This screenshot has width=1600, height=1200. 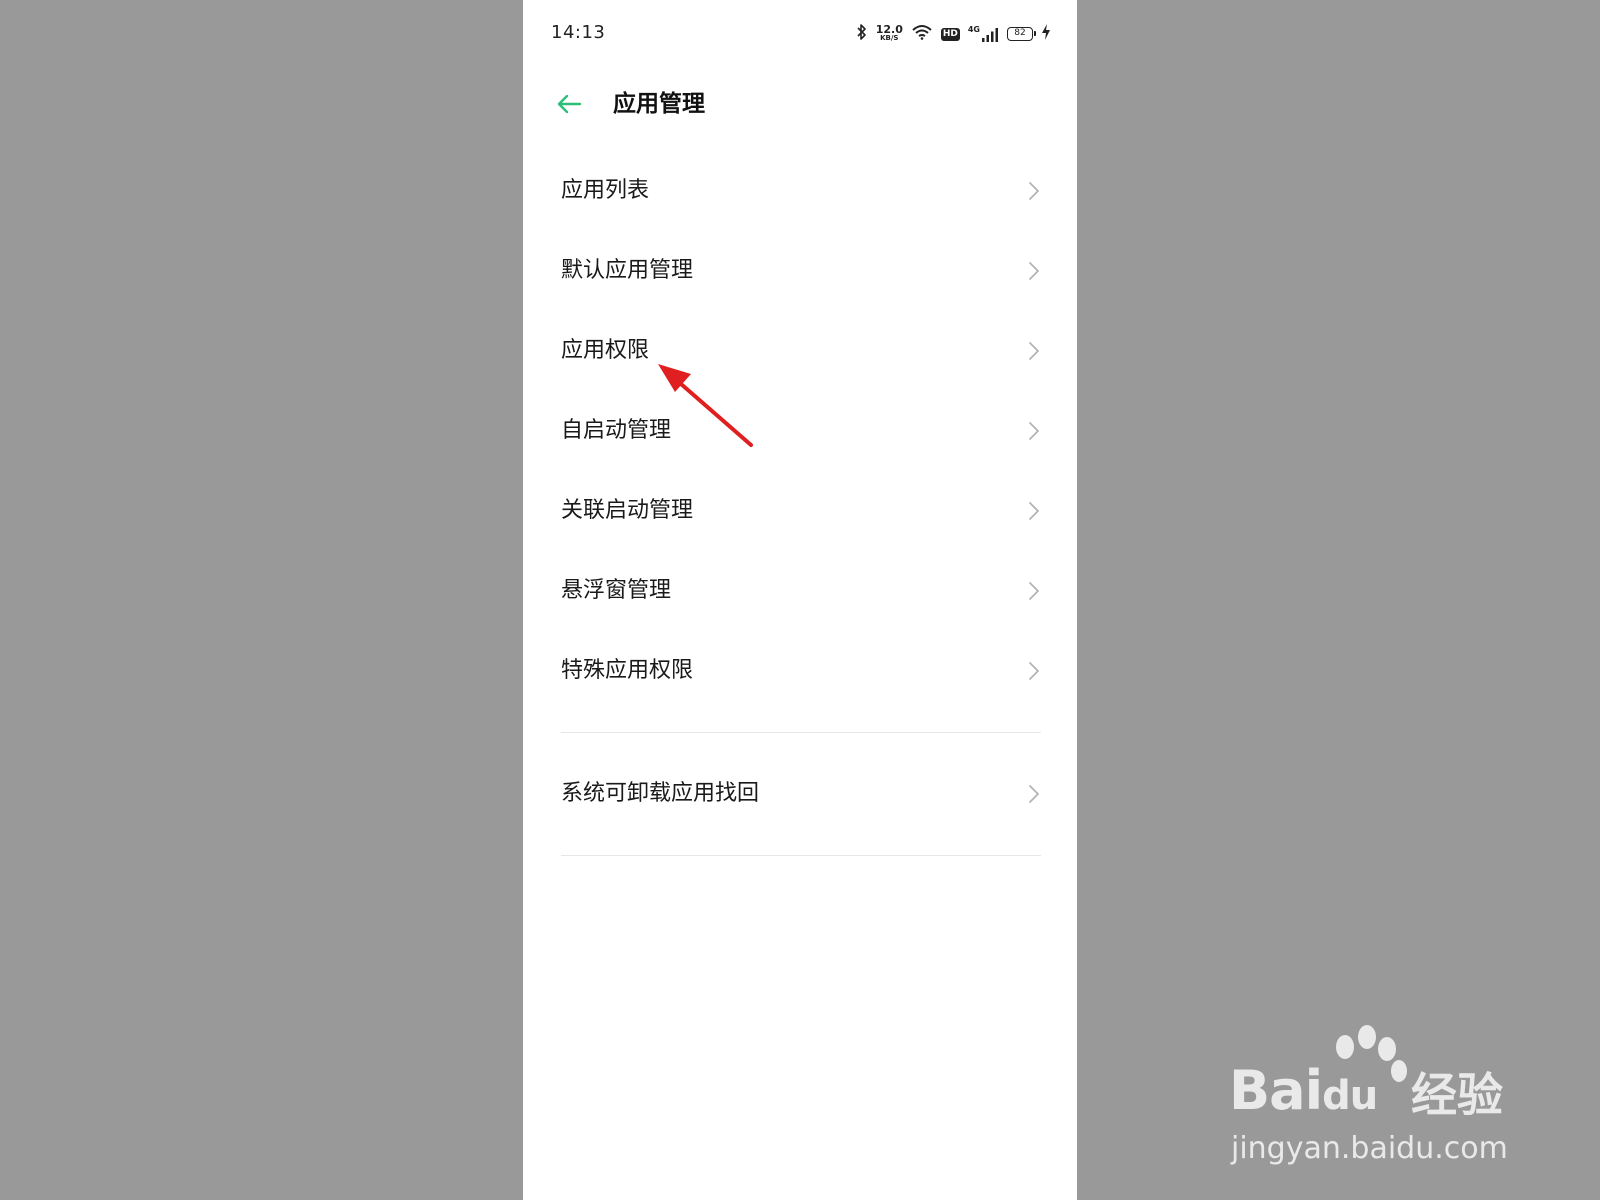 I want to click on menu-item-label: 特殊应用权限, so click(x=627, y=670).